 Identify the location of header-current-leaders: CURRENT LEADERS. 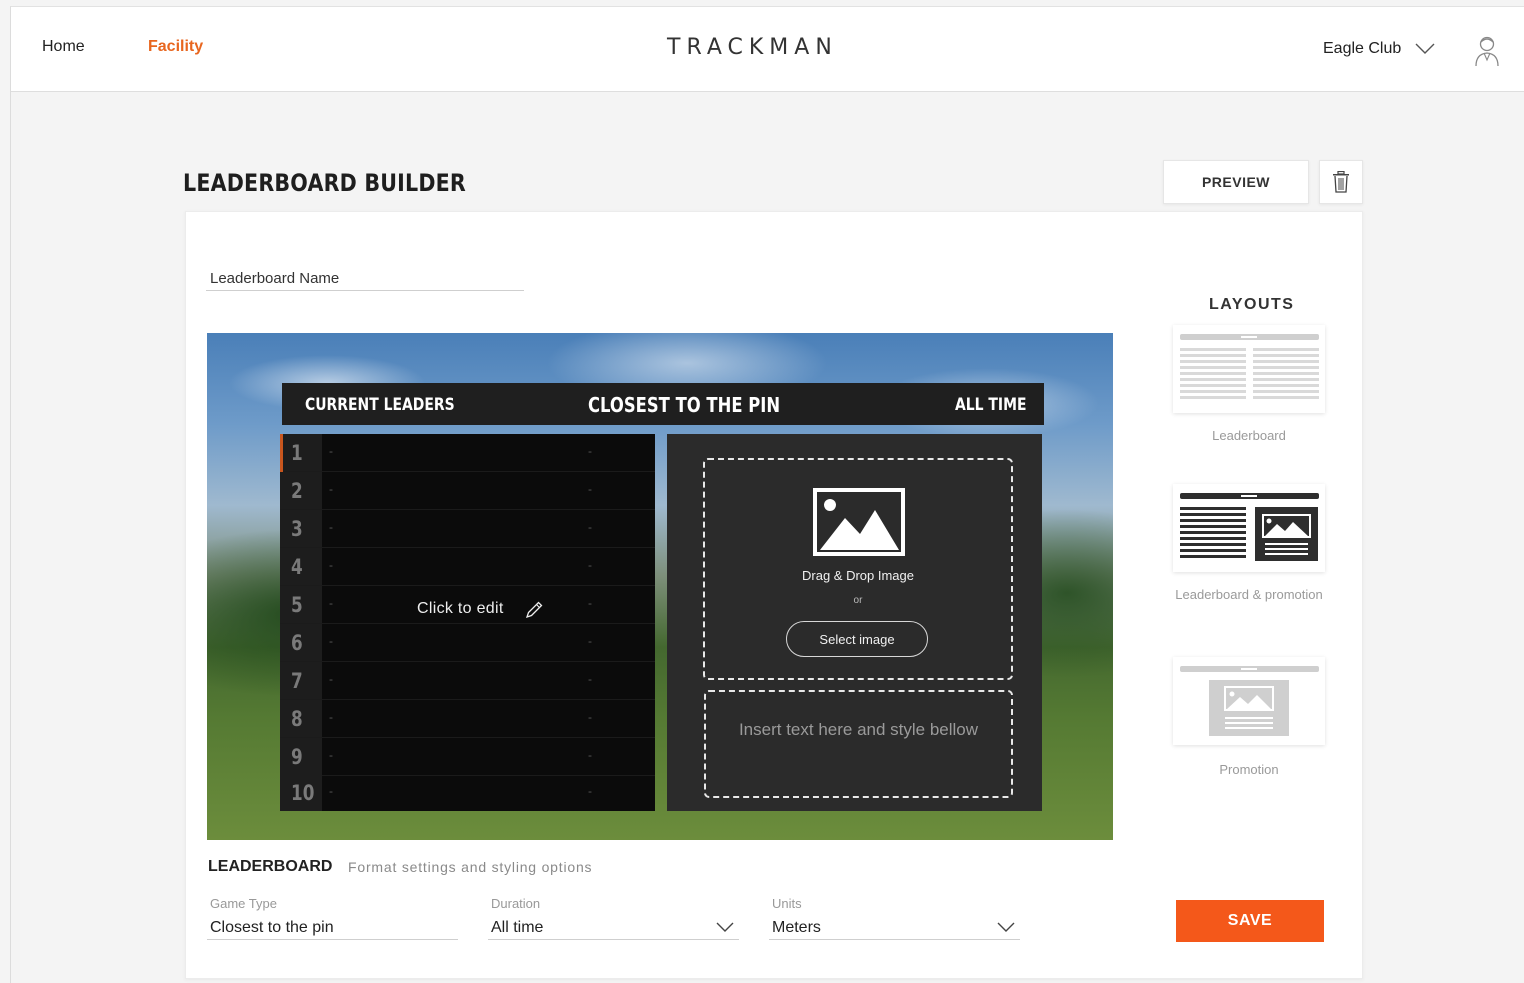
(380, 405).